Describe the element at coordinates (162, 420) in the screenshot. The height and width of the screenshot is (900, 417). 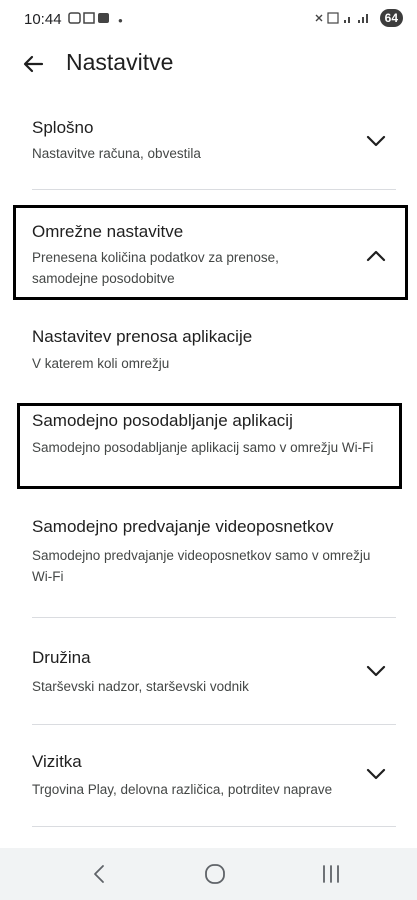
I see `section-title: Samodejno posodabljanje aplikacij` at that location.